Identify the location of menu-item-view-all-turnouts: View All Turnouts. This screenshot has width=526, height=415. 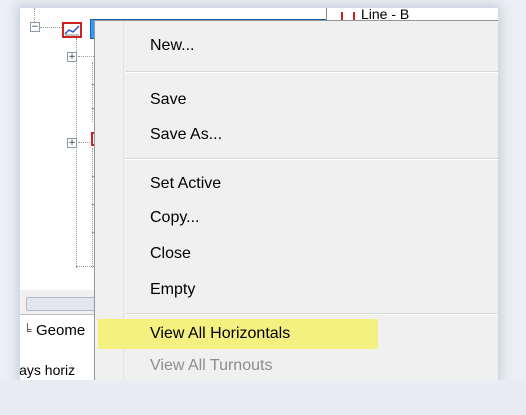
(211, 365).